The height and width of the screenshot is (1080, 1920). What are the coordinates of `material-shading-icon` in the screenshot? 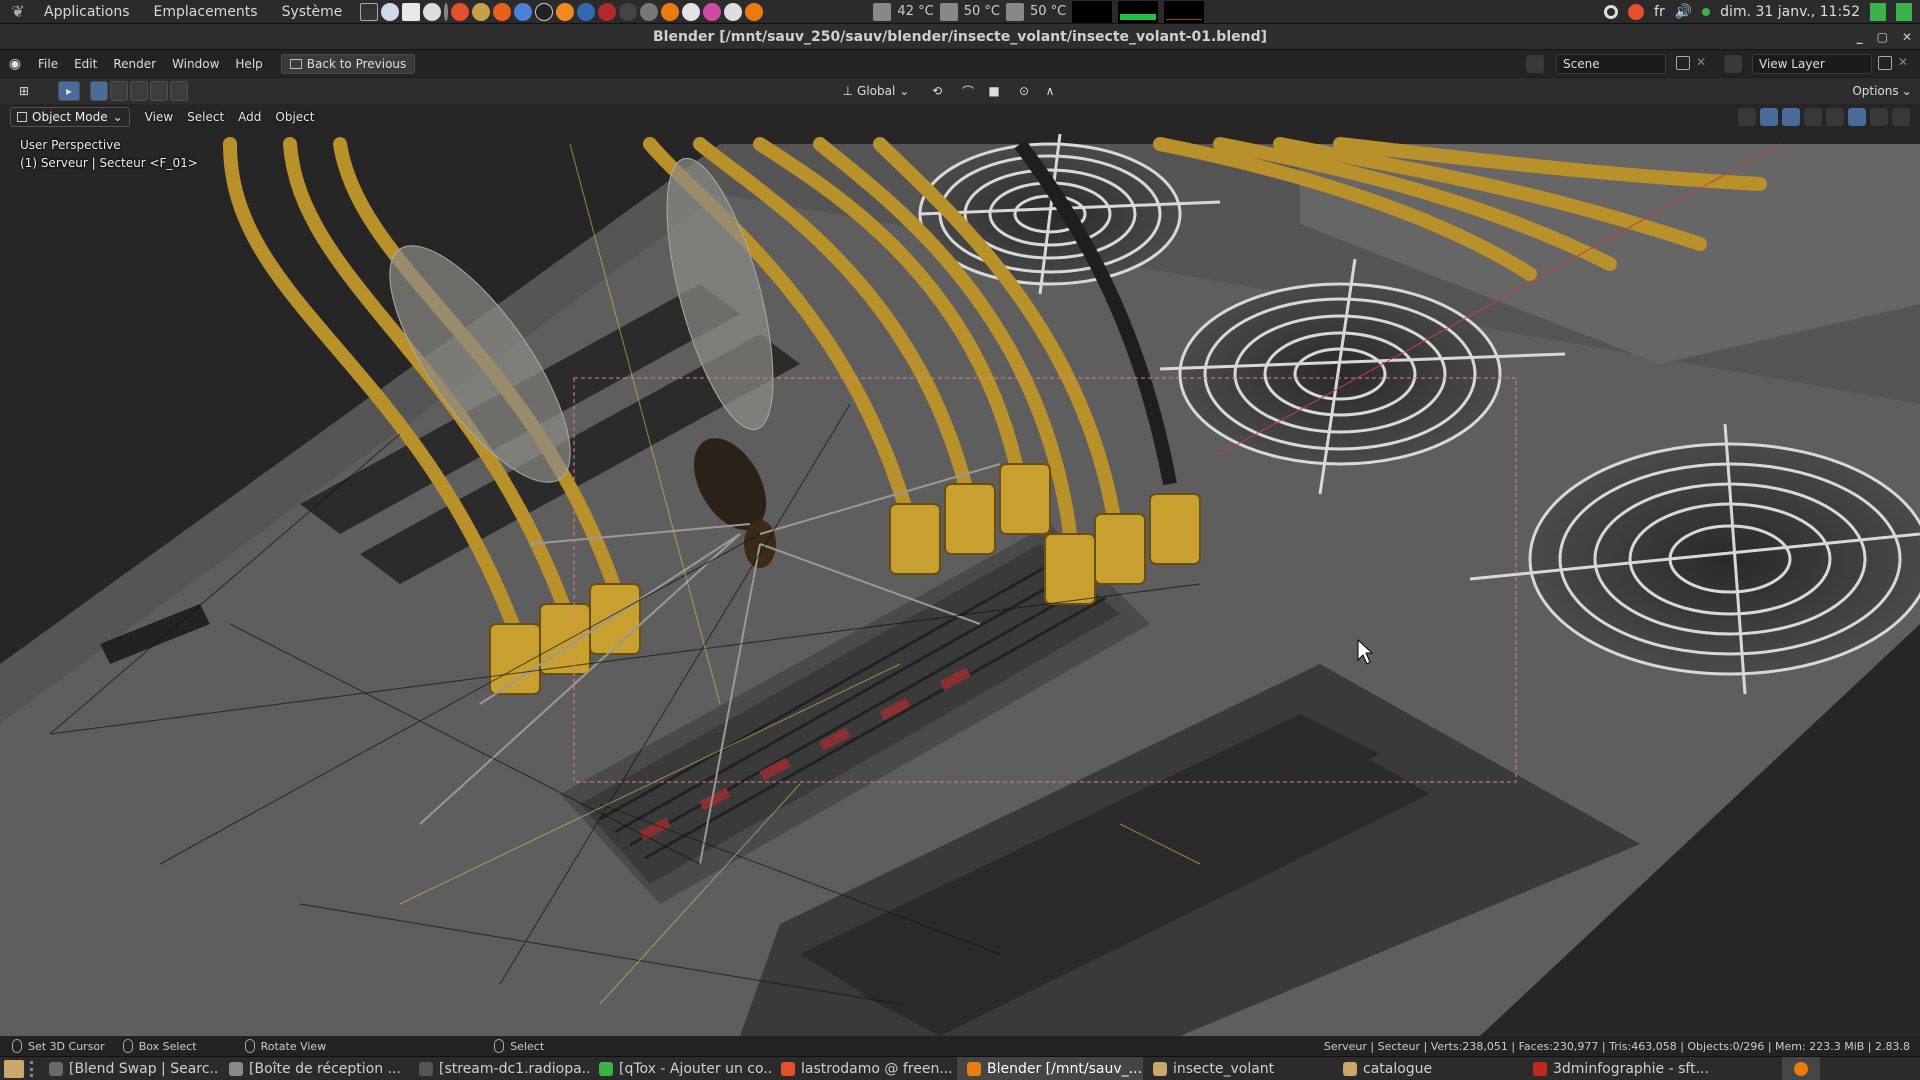 It's located at (1879, 117).